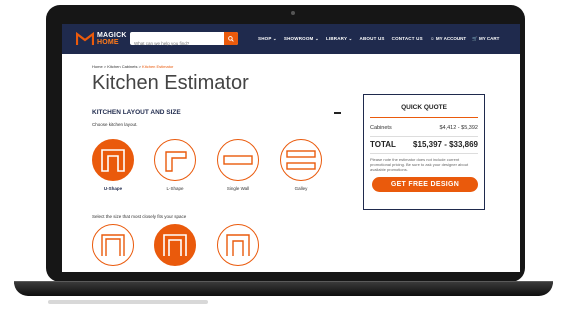 The height and width of the screenshot is (312, 567). I want to click on large-u-size-icon, so click(238, 245).